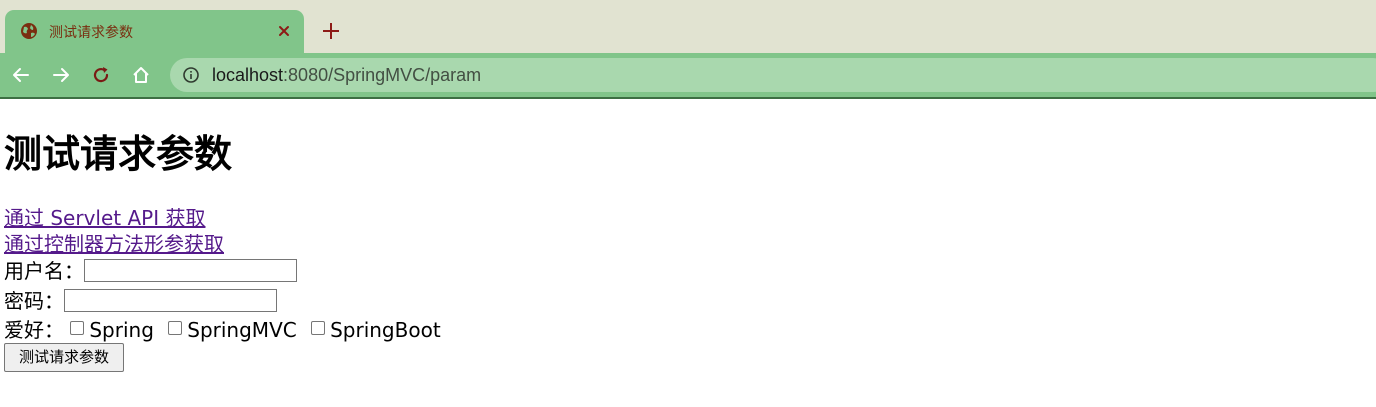 This screenshot has width=1376, height=407. I want to click on link-controller-params: 通过控制器方法形参获取, so click(114, 244).